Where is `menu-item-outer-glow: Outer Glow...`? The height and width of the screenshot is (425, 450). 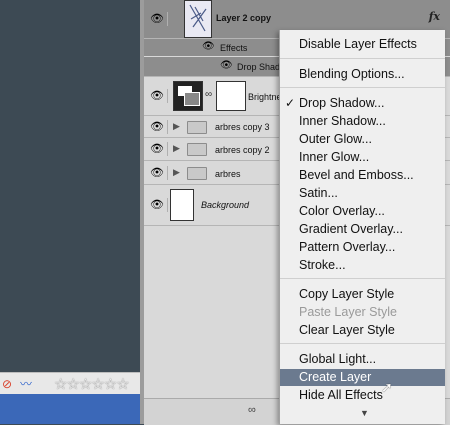
menu-item-outer-glow: Outer Glow... is located at coordinates (362, 139).